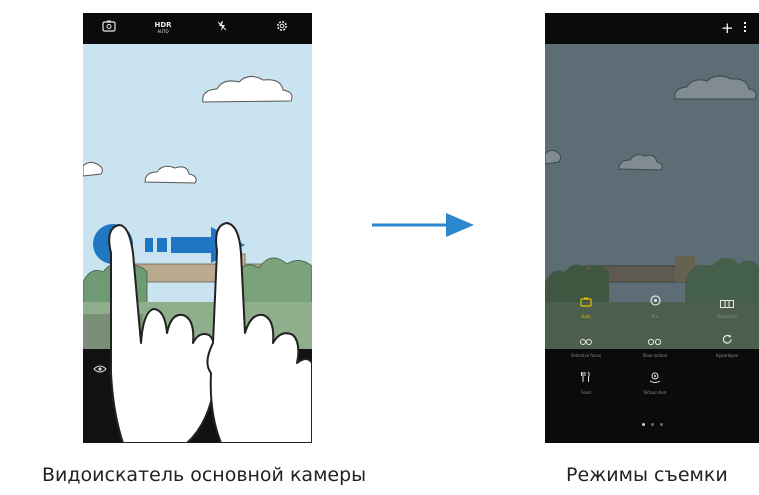 Image resolution: width=759 pixels, height=495 pixels. What do you see at coordinates (204, 475) in the screenshot?
I see `caption-main-camera-viewfinder: Видоискатель основной камеры` at bounding box center [204, 475].